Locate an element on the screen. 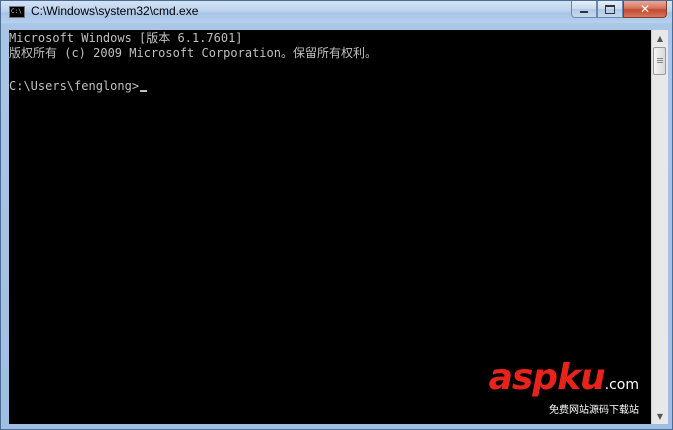 Image resolution: width=673 pixels, height=430 pixels. close-button: ✕ is located at coordinates (645, 9).